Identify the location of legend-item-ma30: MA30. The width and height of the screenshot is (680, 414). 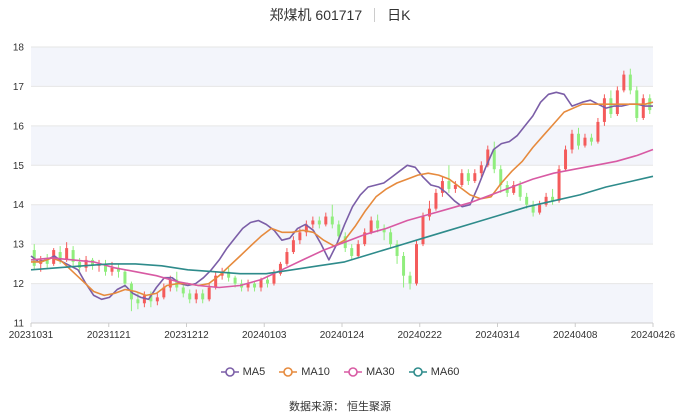
(369, 372).